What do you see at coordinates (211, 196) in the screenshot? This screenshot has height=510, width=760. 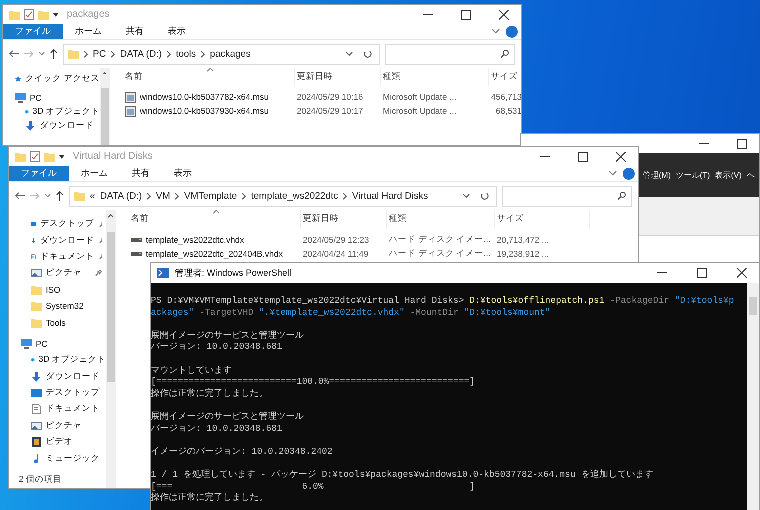 I see `breadcrumb: VMTemplate` at bounding box center [211, 196].